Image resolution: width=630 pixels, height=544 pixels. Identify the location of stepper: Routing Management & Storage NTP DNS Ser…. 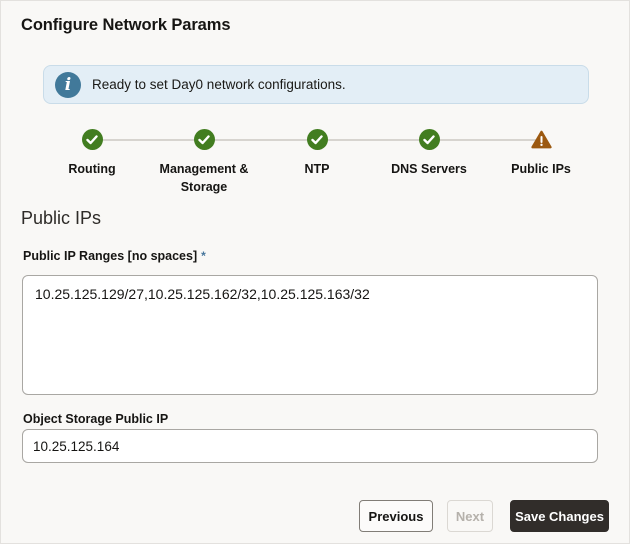
(315, 165).